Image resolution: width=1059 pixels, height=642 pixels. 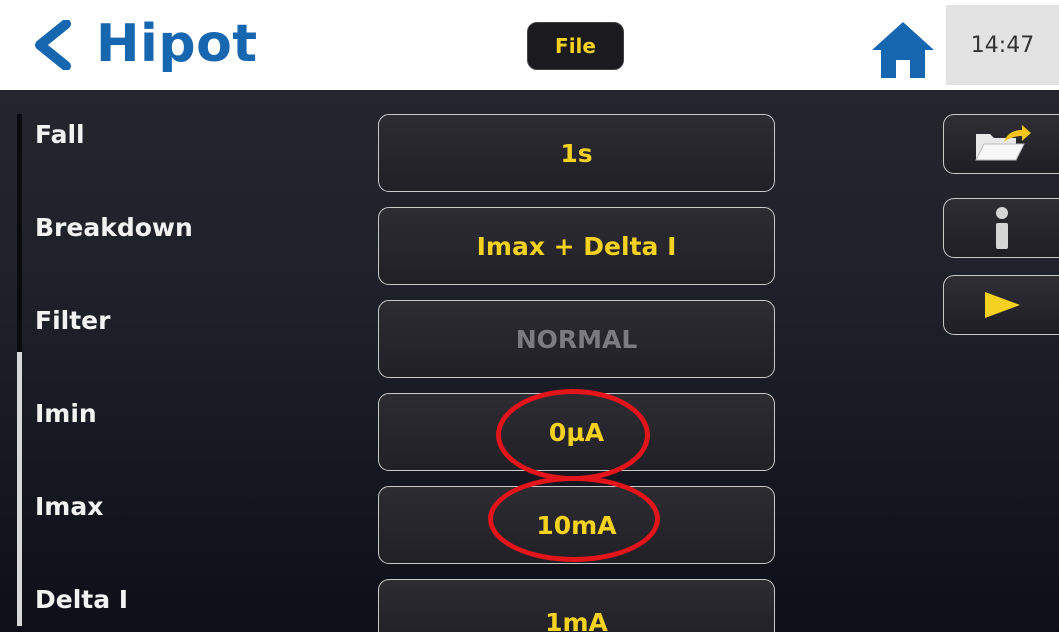 What do you see at coordinates (903, 50) in the screenshot?
I see `home-icon` at bounding box center [903, 50].